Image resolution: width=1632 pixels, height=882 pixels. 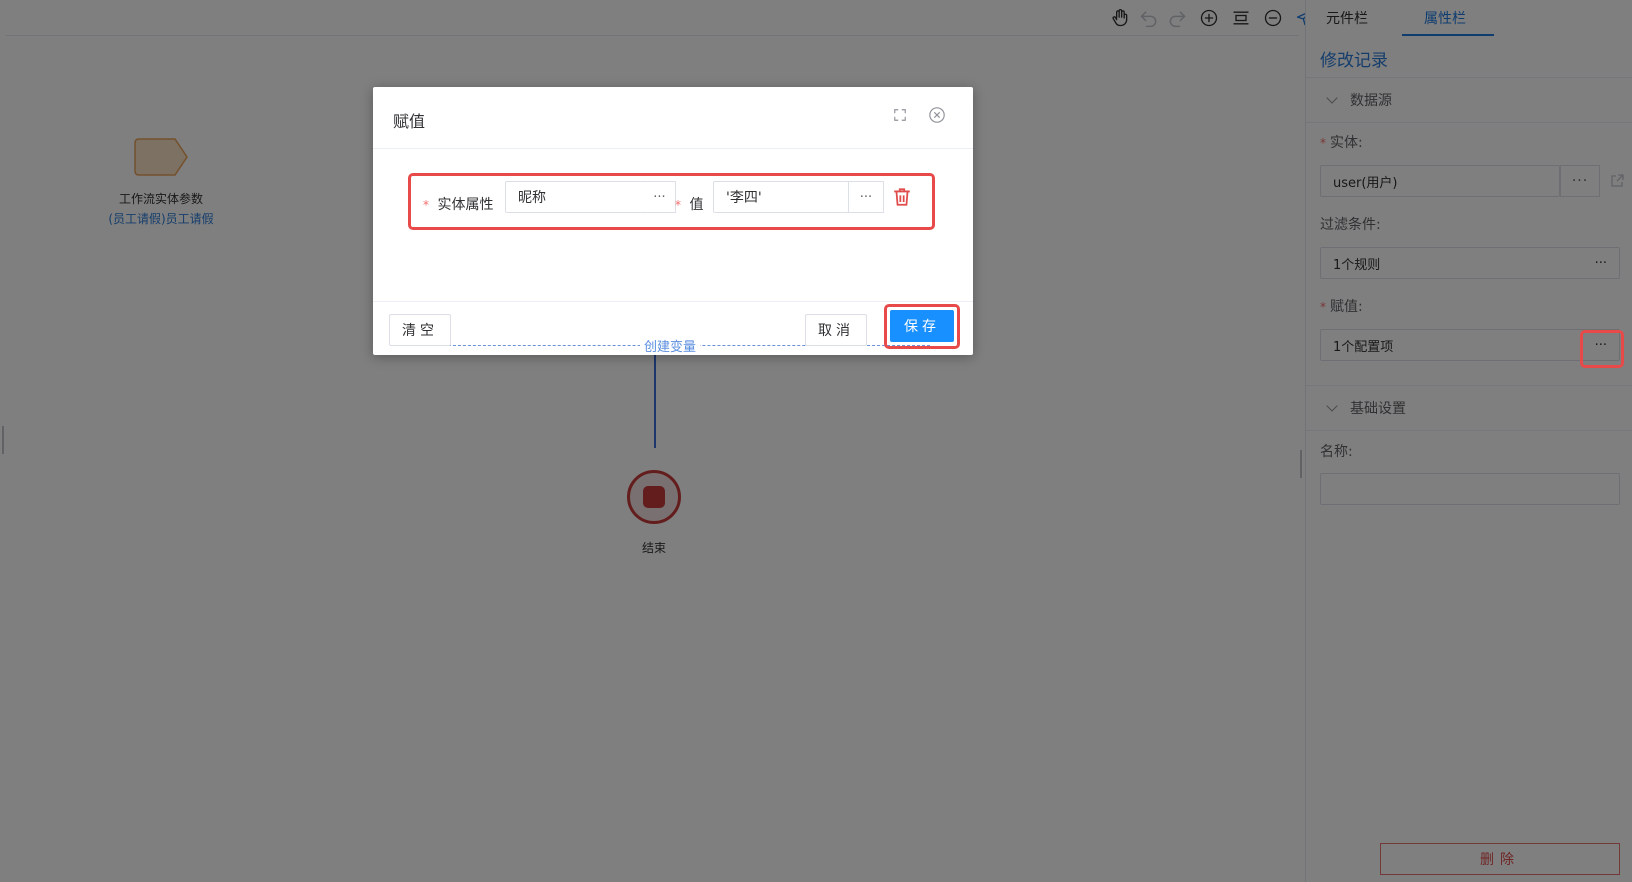 What do you see at coordinates (836, 330) in the screenshot?
I see `cancel-button: 取消` at bounding box center [836, 330].